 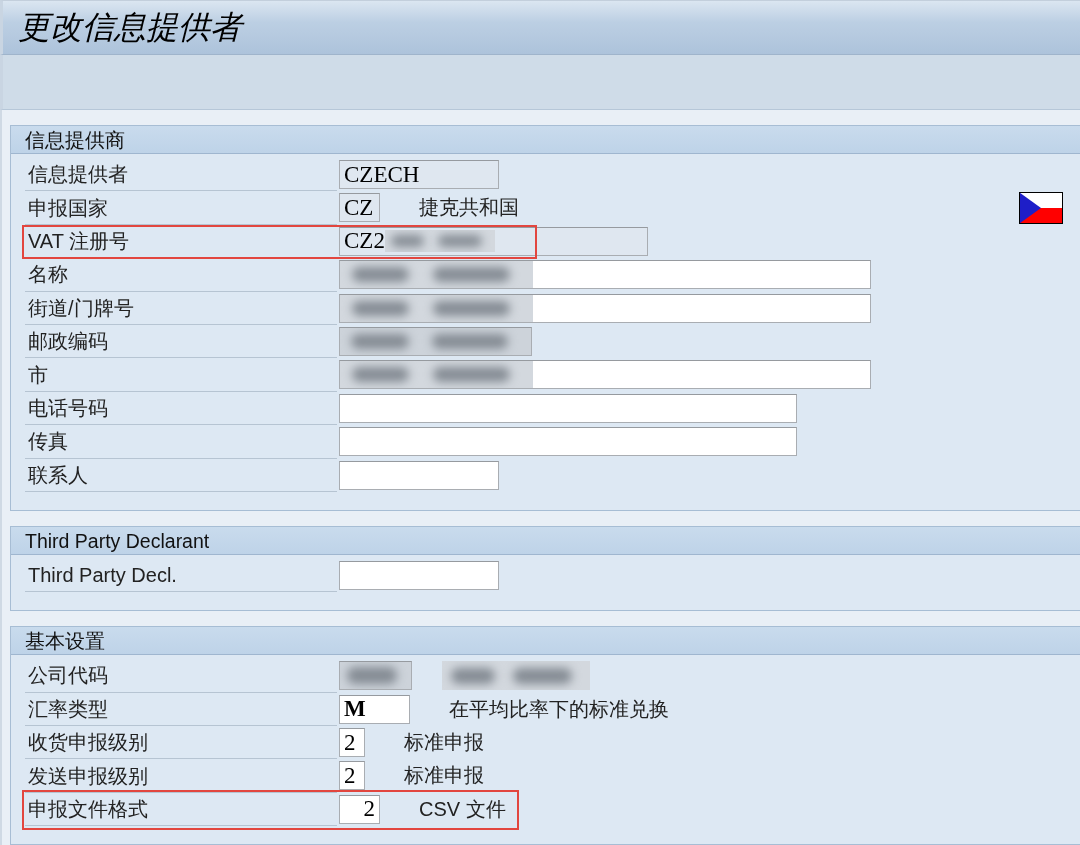 I want to click on flag-icon, so click(x=1041, y=208).